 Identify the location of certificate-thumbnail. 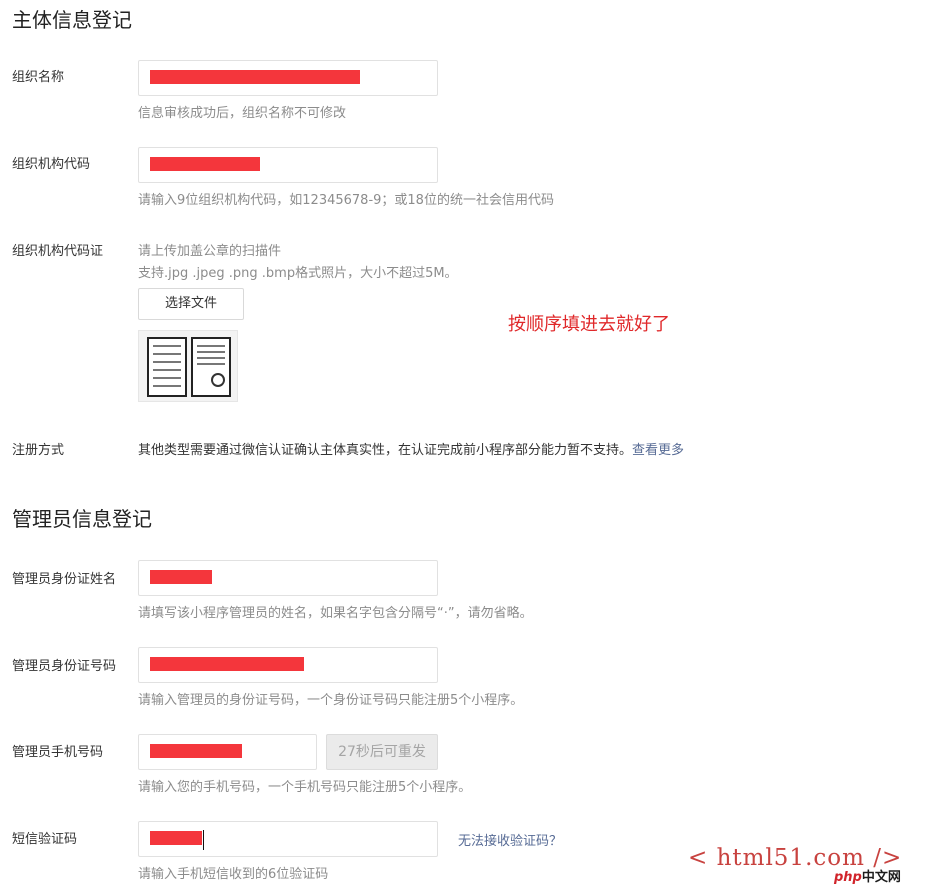
(188, 366).